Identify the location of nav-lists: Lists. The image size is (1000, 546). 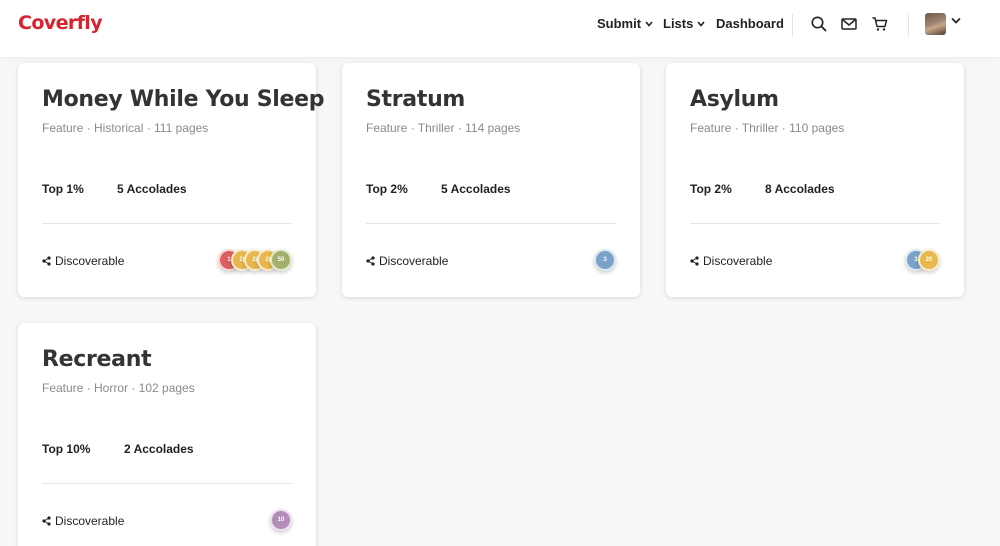
(684, 23).